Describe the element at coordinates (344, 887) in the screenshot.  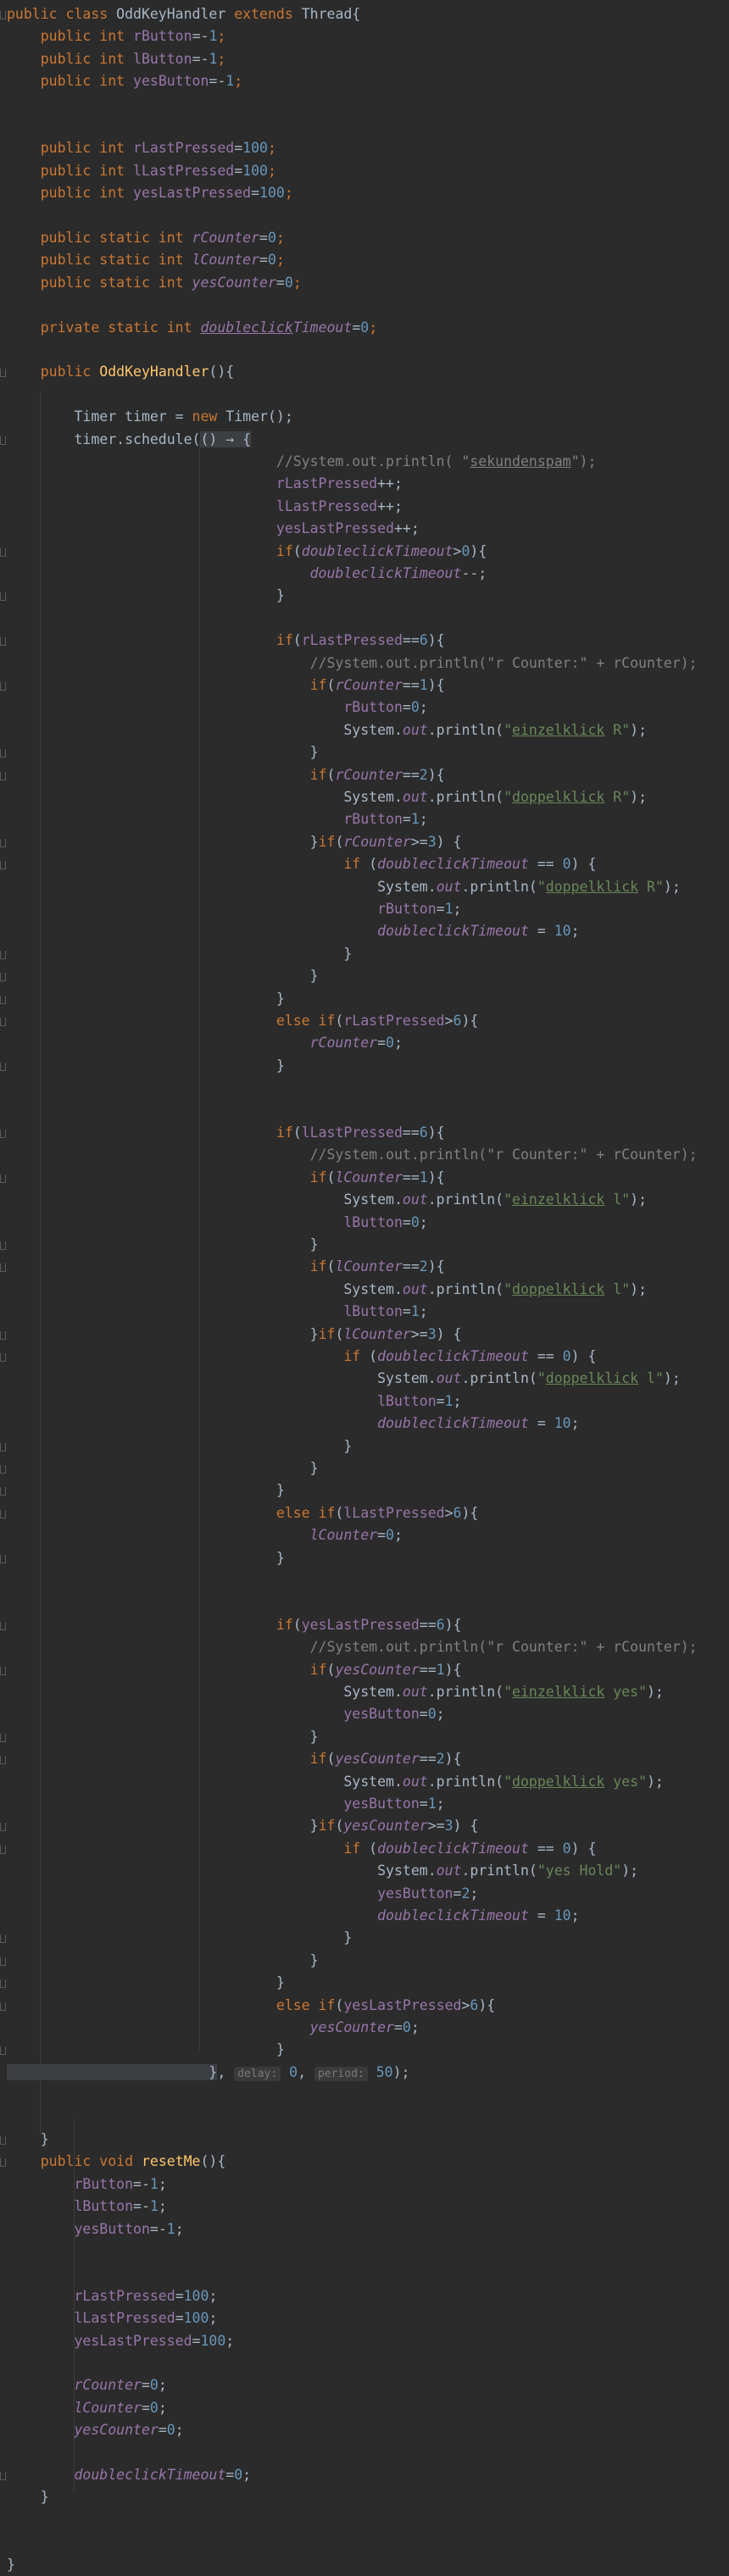
I see `code-line: System.out.println("doppelklick R");` at that location.